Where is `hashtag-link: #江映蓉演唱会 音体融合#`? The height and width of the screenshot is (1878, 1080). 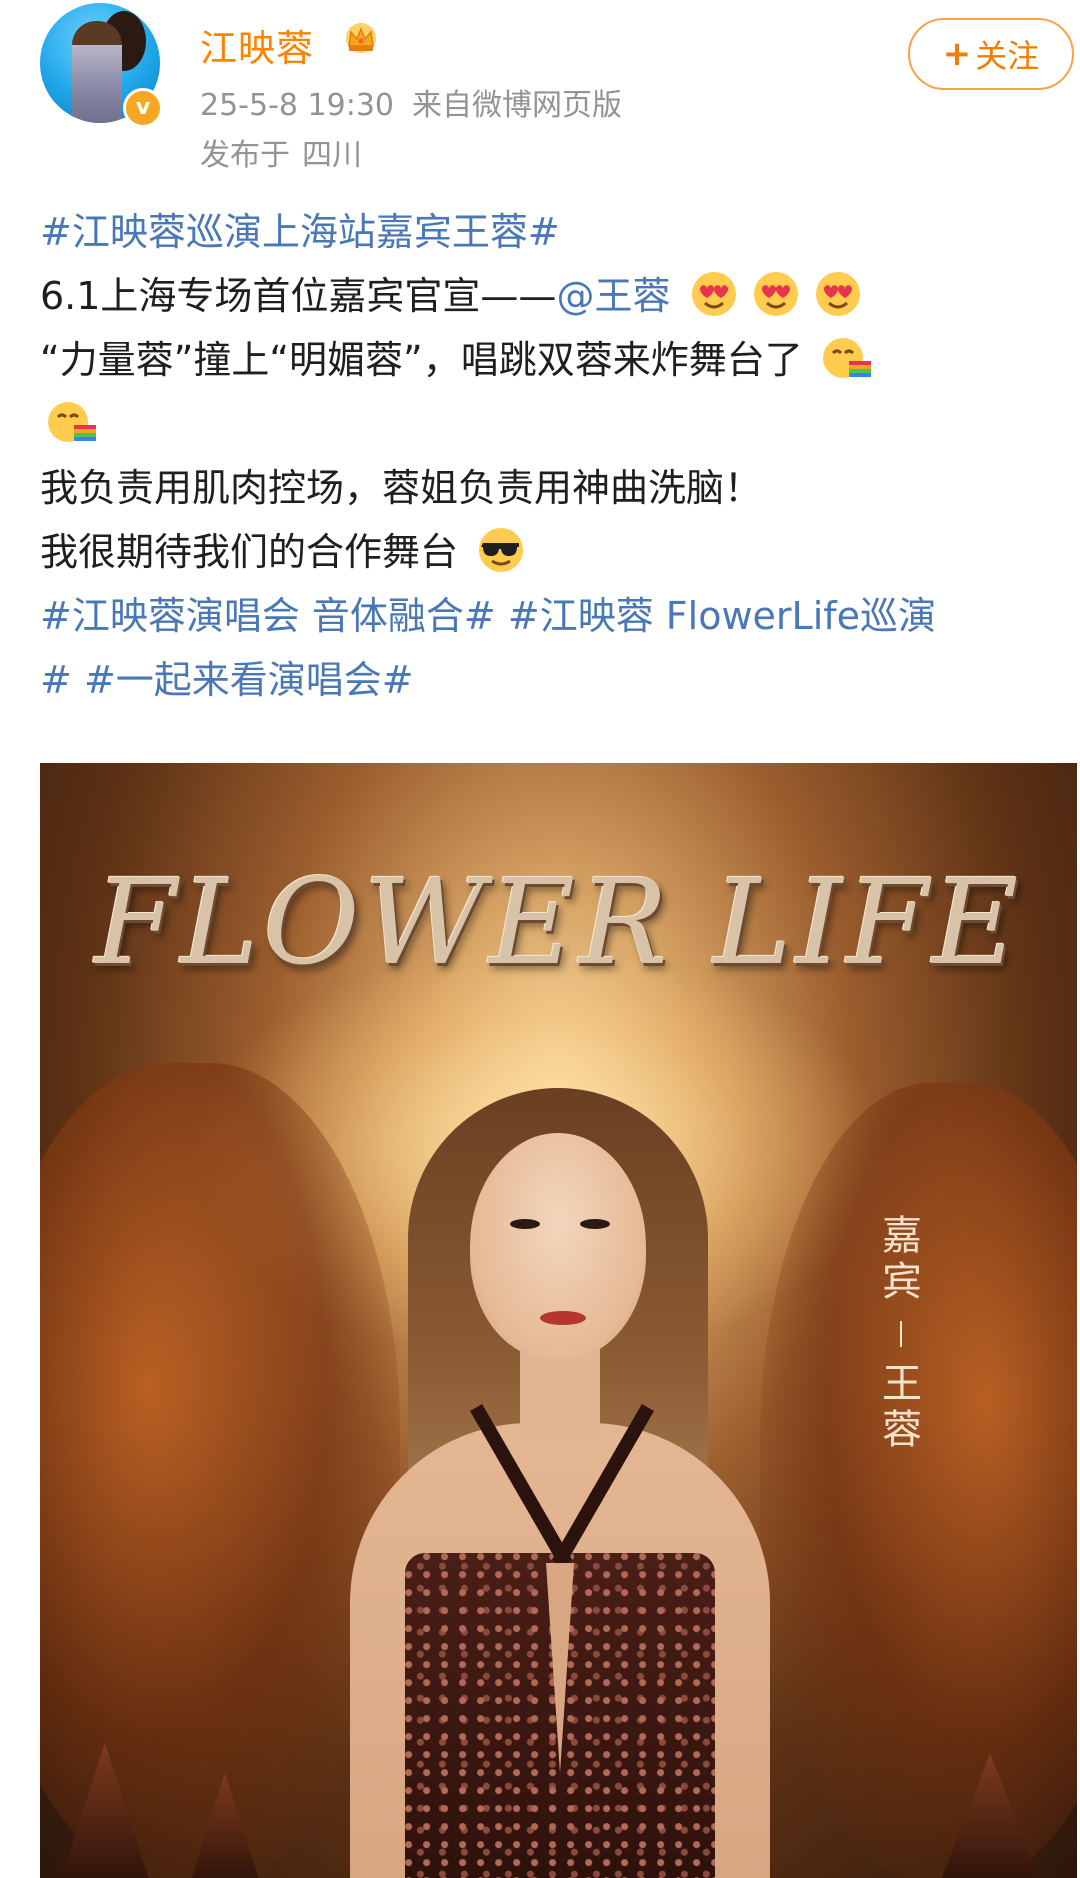
hashtag-link: #江映蓉演唱会 音体融合# is located at coordinates (268, 616).